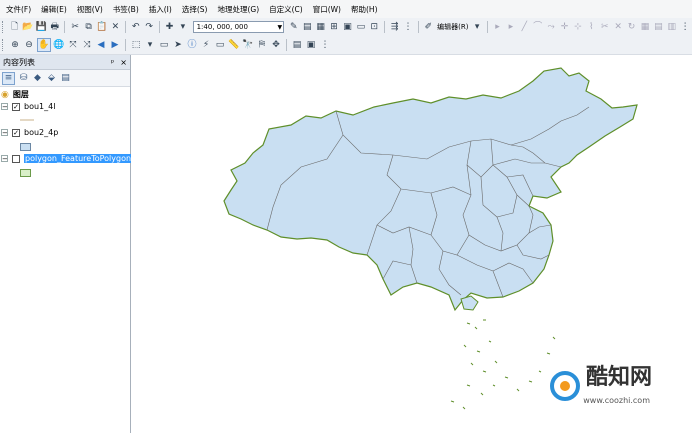 The height and width of the screenshot is (433, 692). Describe the element at coordinates (136, 45) in the screenshot. I see `select-features-icon: ⬚` at that location.